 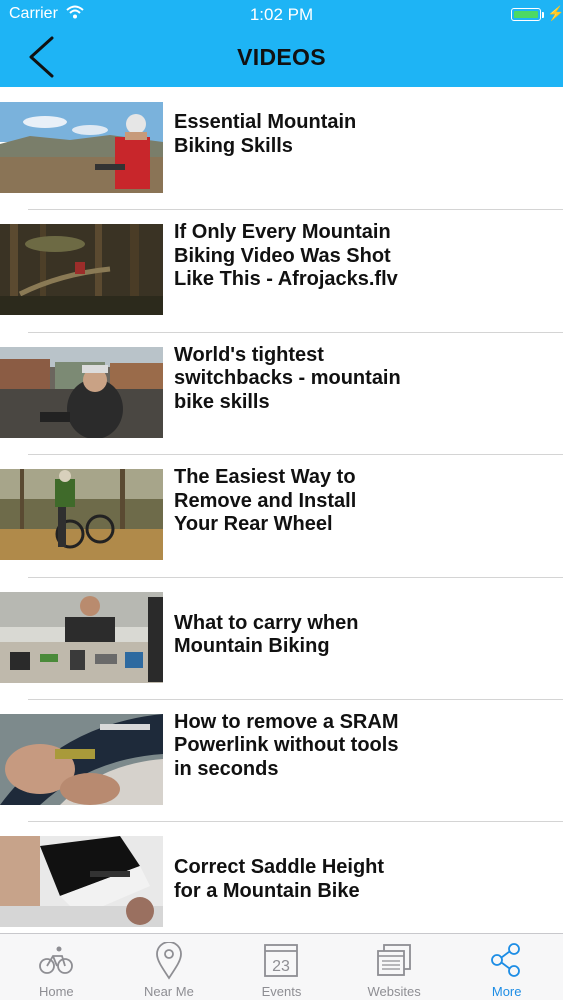 What do you see at coordinates (265, 134) in the screenshot?
I see `video-title: Essential Mountain Biking Skills` at bounding box center [265, 134].